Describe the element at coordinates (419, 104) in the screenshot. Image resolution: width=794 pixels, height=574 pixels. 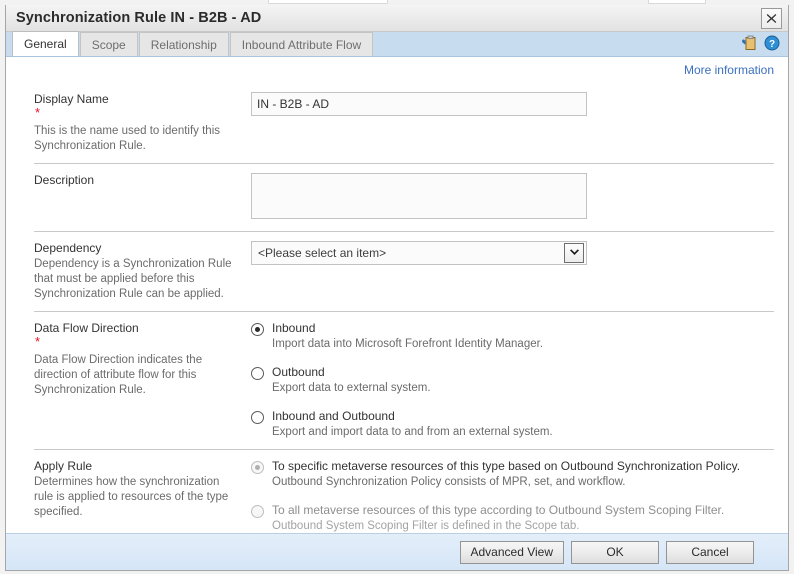
I see `display-name-input` at that location.